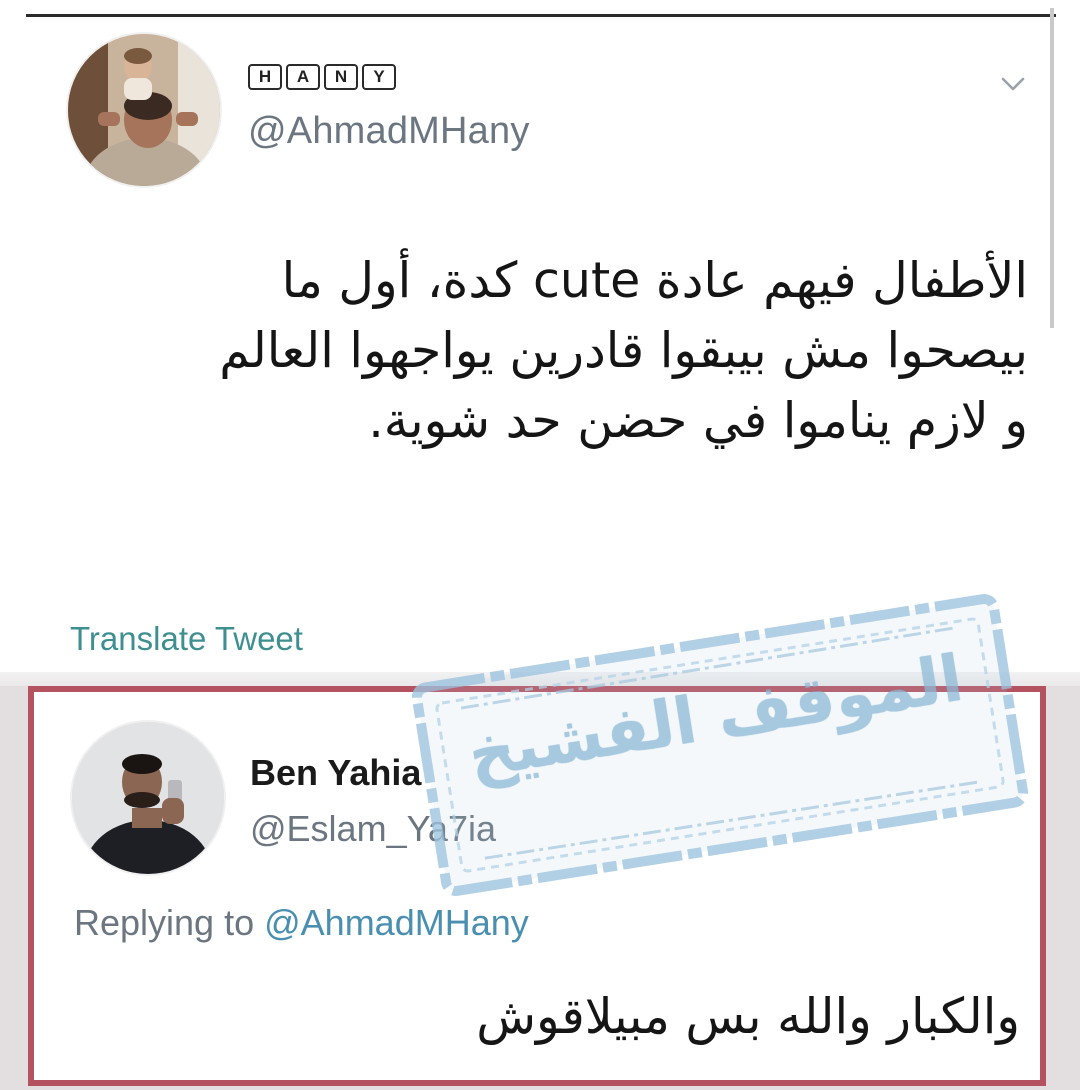 Image resolution: width=1080 pixels, height=1090 pixels. What do you see at coordinates (1052, 168) in the screenshot?
I see `scrollbar` at bounding box center [1052, 168].